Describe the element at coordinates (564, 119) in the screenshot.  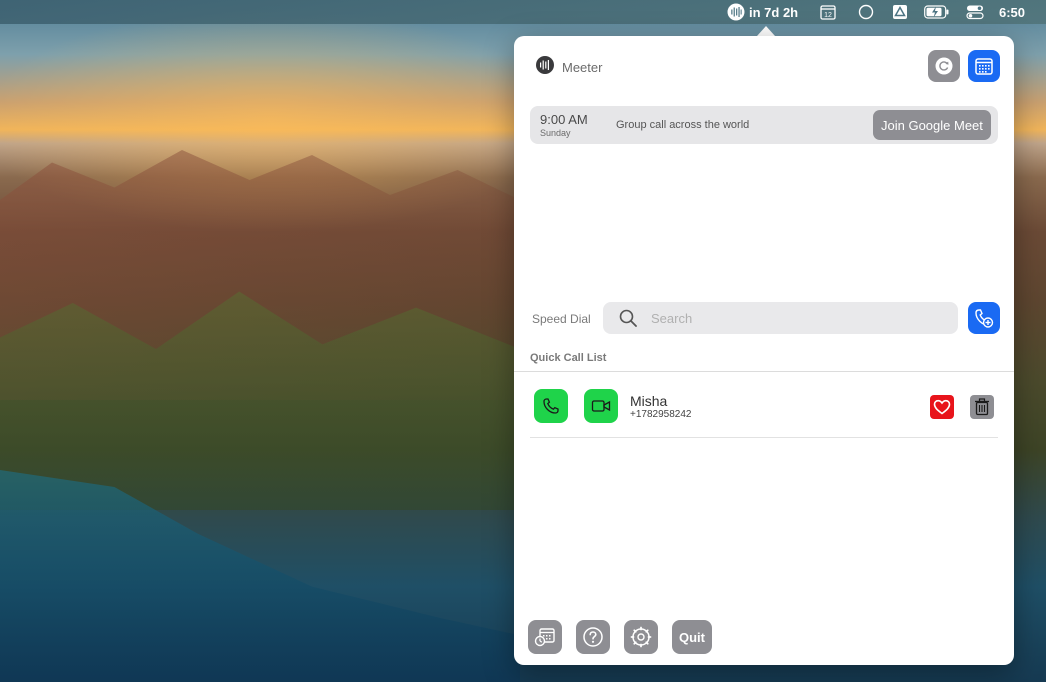
I see `meeting-time: 9:00 AM` at that location.